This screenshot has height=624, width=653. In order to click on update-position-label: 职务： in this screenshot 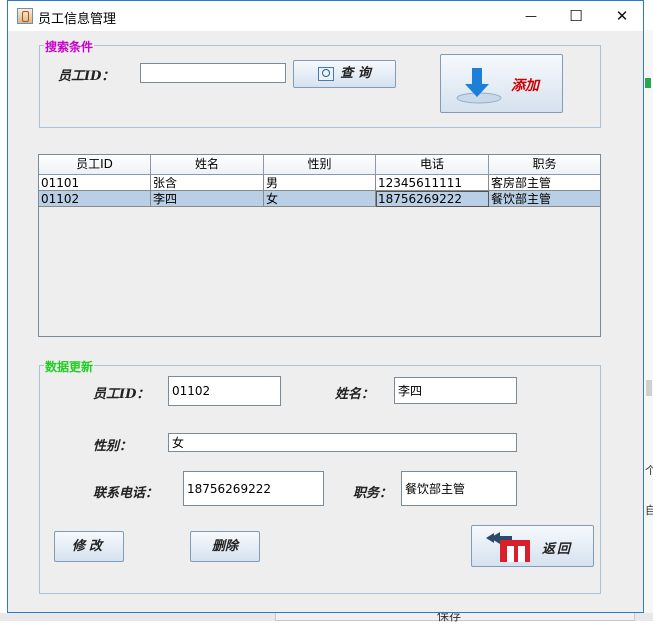, I will do `click(373, 493)`.